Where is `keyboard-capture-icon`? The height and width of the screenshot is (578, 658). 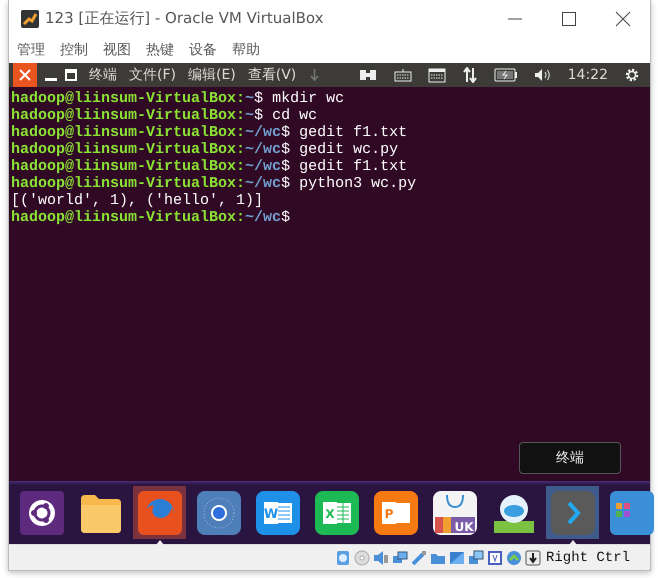 keyboard-capture-icon is located at coordinates (532, 558).